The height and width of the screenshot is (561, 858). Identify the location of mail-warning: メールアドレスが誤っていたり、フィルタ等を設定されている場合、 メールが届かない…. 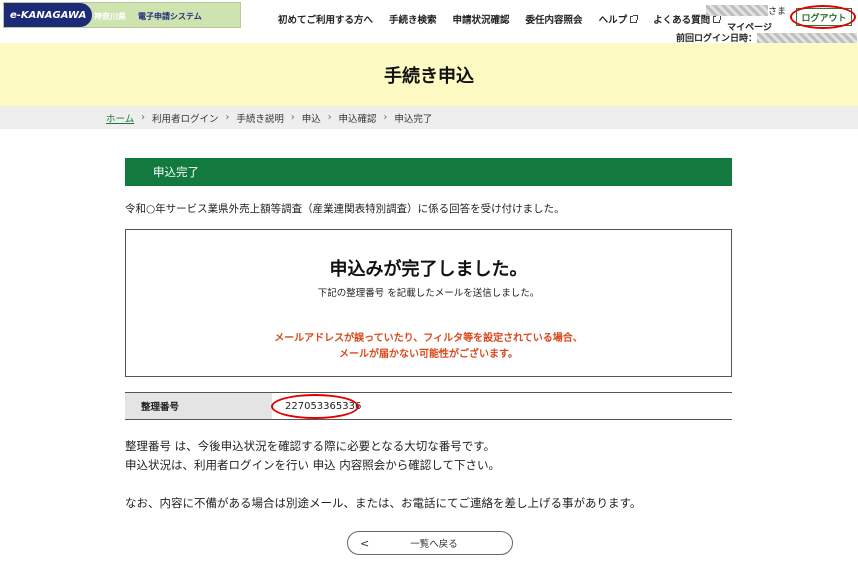
(428, 347).